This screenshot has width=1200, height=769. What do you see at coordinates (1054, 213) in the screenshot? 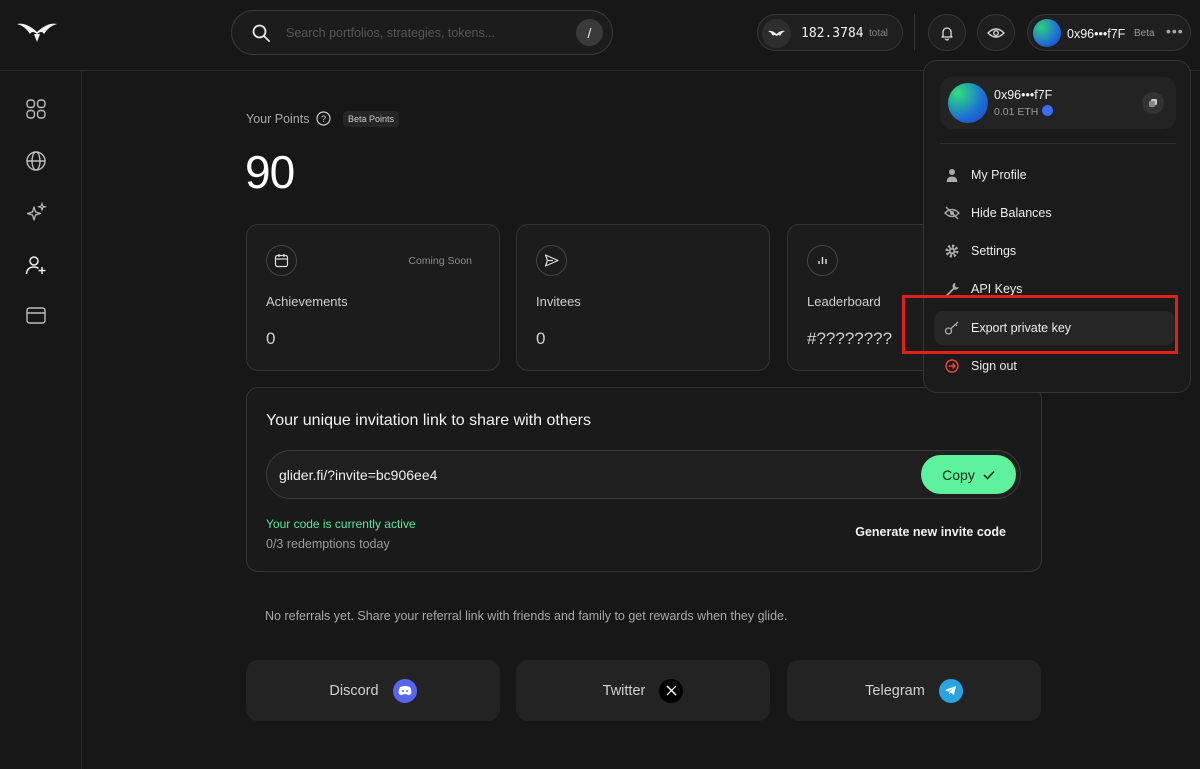
I see `menu-item-hide-balances: Hide Balances` at bounding box center [1054, 213].